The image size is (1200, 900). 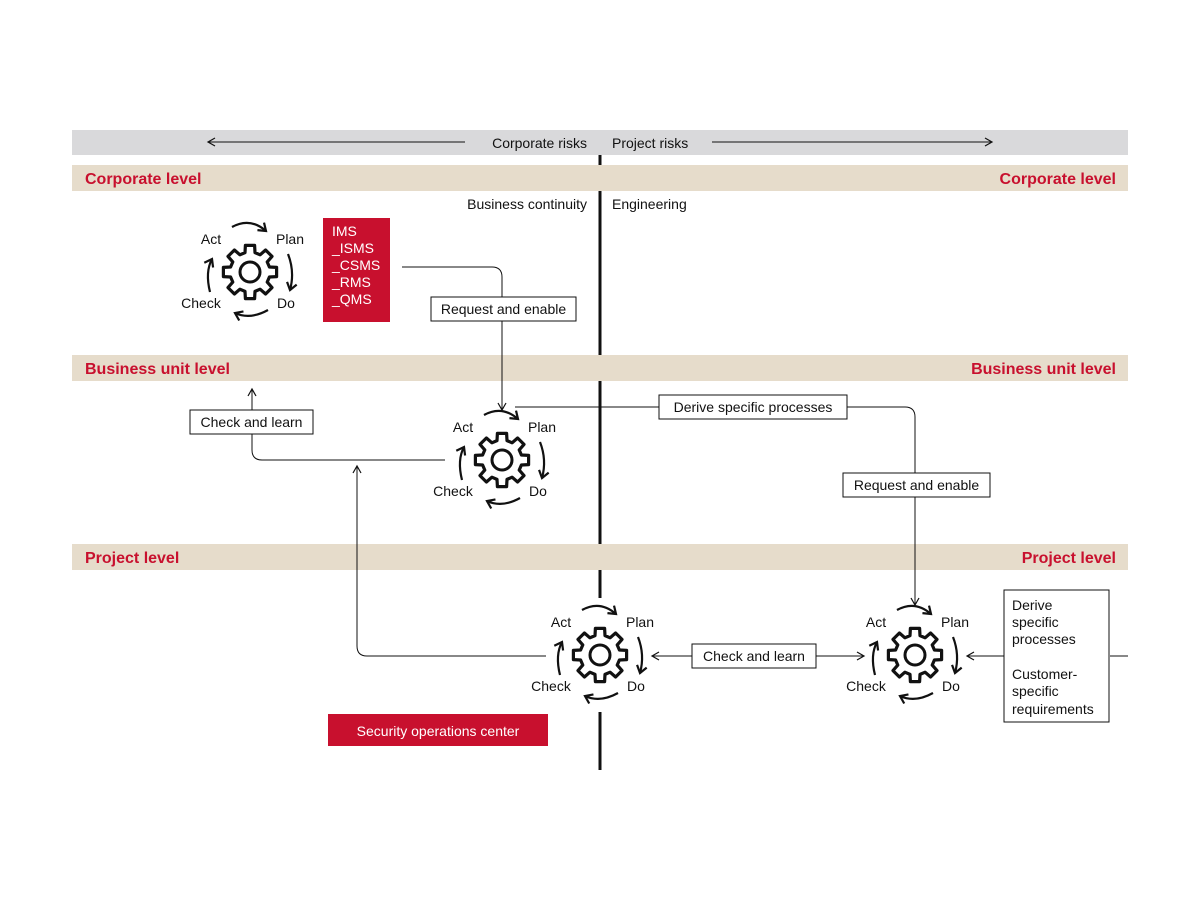 I want to click on business-unit-level-band, so click(x=600, y=368).